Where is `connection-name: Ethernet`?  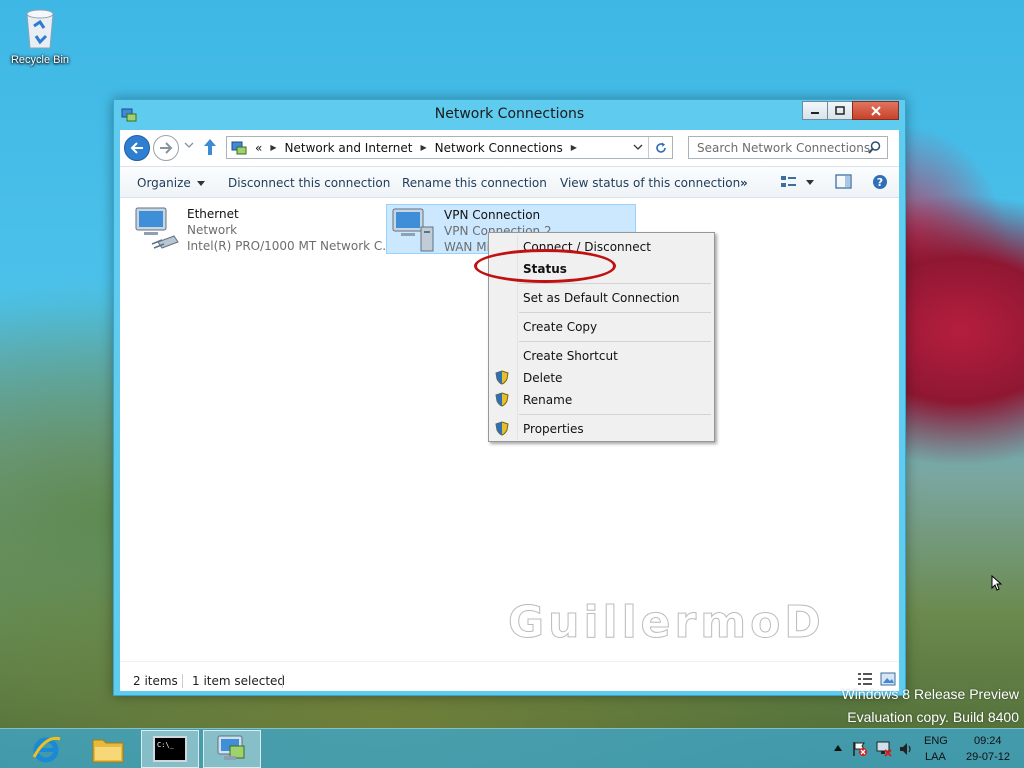 connection-name: Ethernet is located at coordinates (213, 214).